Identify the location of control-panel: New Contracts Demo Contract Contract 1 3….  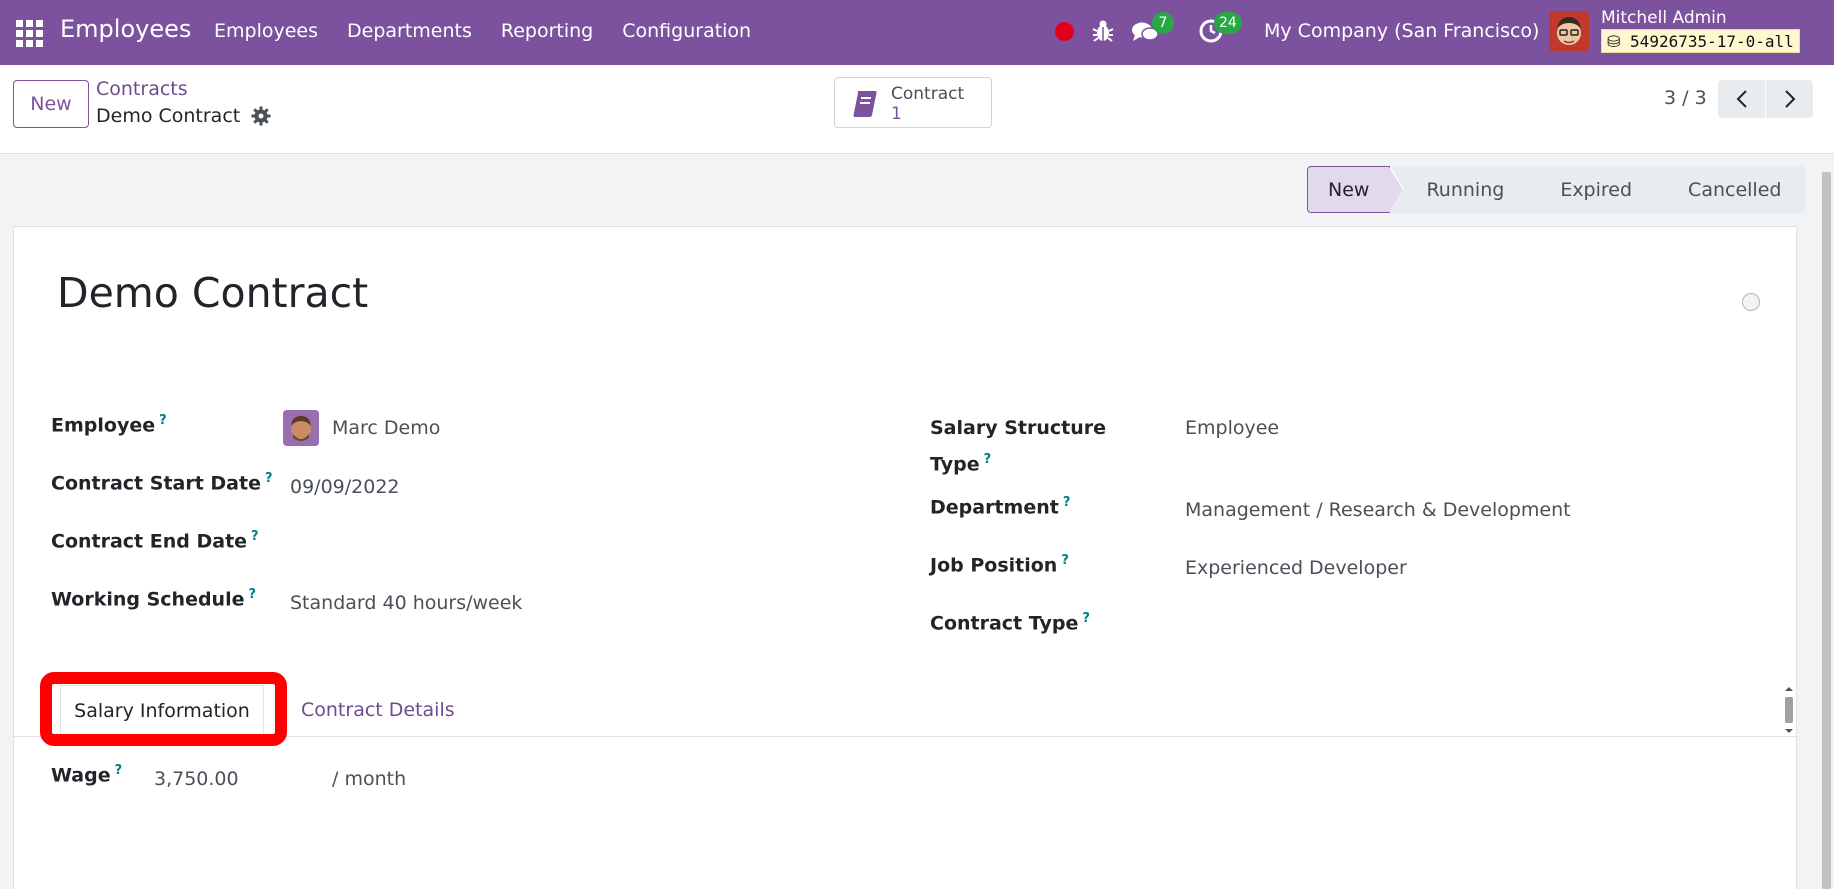
(917, 109).